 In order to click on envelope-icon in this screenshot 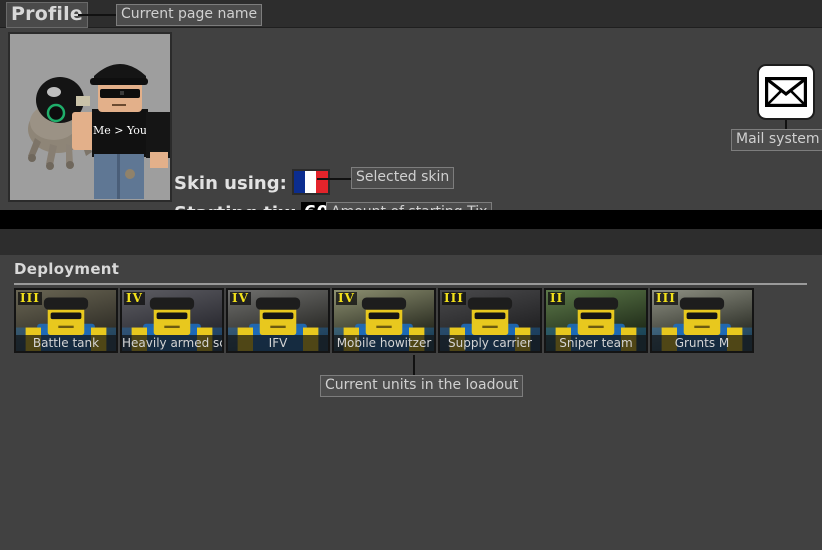, I will do `click(786, 92)`.